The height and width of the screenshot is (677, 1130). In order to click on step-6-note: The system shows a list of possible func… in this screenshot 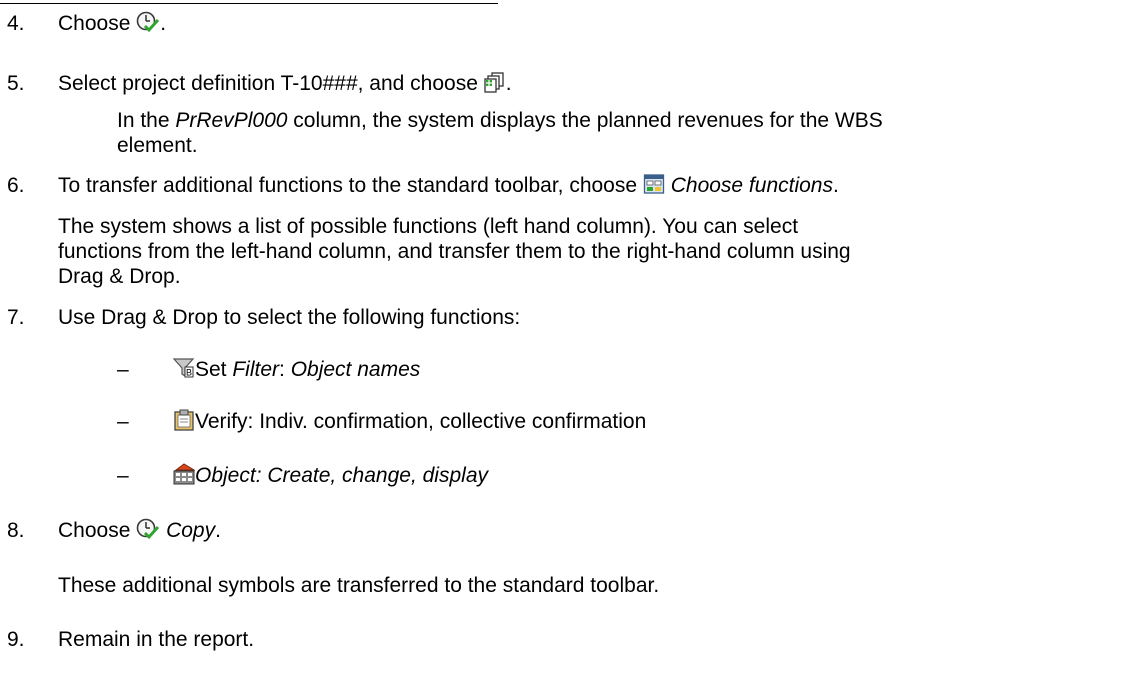, I will do `click(454, 251)`.